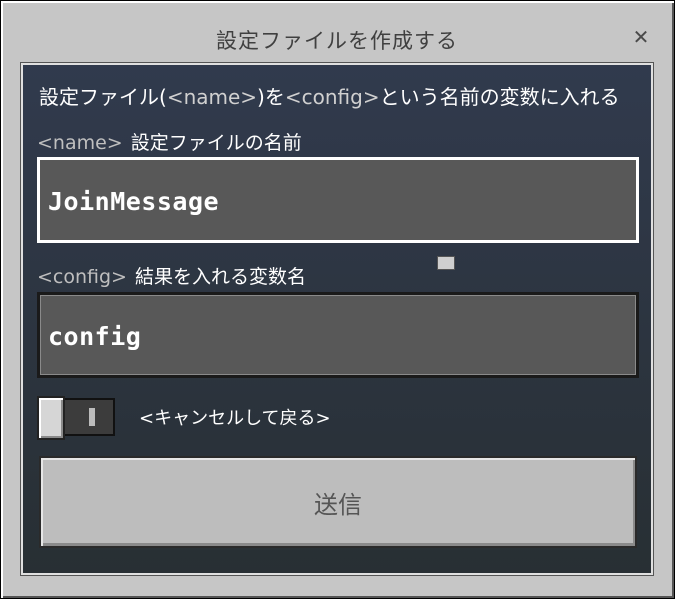 This screenshot has width=675, height=599. I want to click on config-field-label: <config> 結果を入れる変数名, so click(171, 275).